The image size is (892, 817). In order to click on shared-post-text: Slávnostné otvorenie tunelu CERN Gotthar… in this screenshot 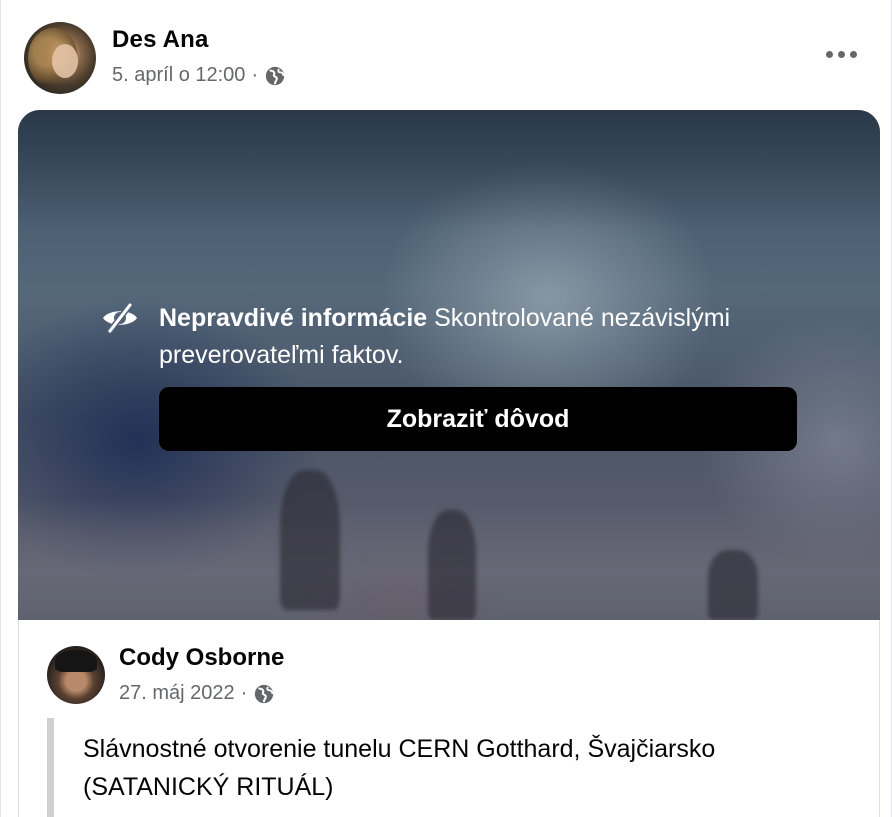, I will do `click(463, 768)`.